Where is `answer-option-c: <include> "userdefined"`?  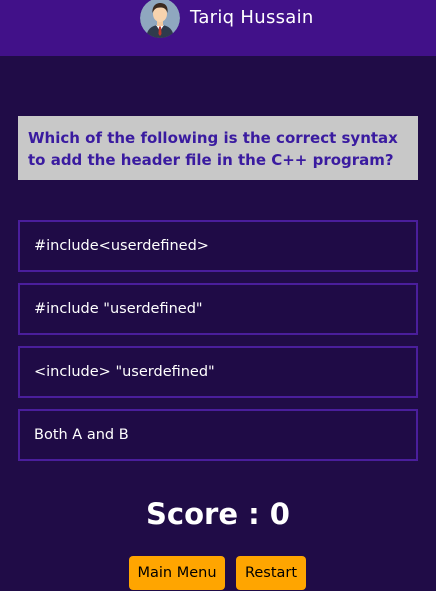 answer-option-c: <include> "userdefined" is located at coordinates (218, 372).